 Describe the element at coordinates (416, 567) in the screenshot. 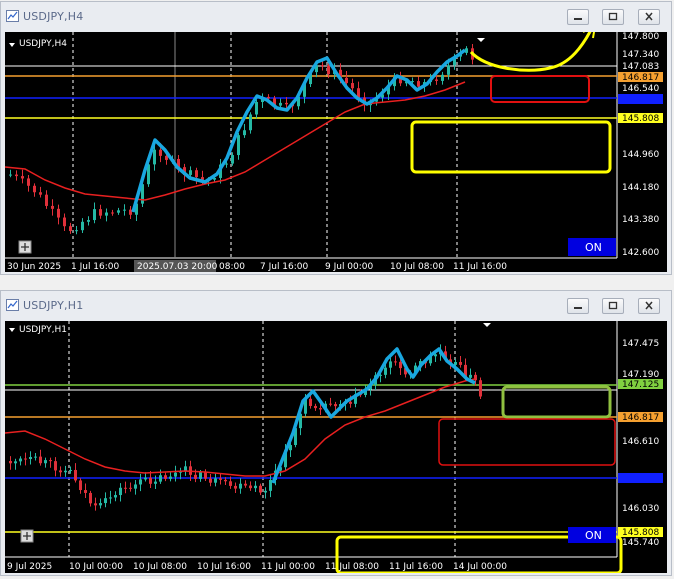

I see `time-label: 11 Jul 16:00` at that location.